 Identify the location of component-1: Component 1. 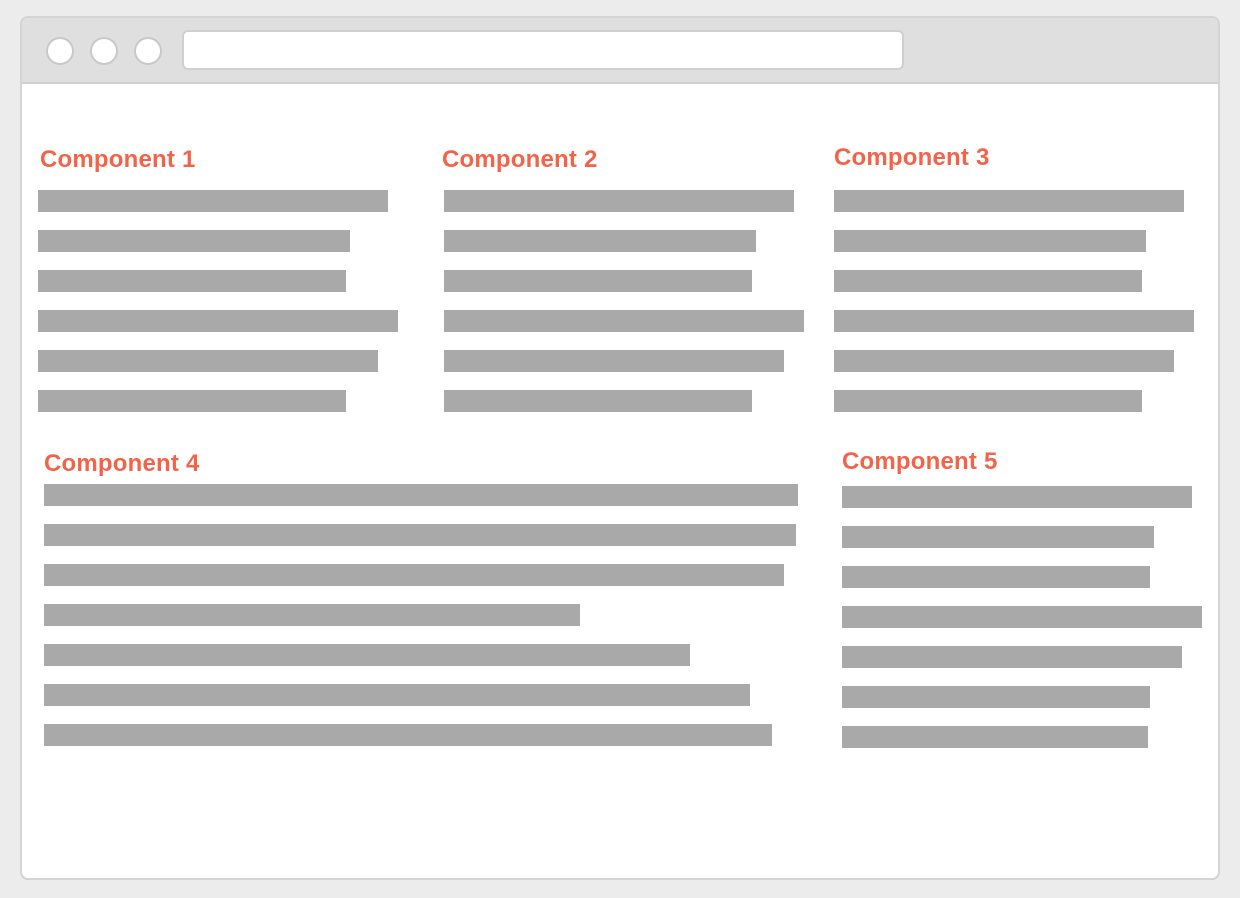
(229, 281).